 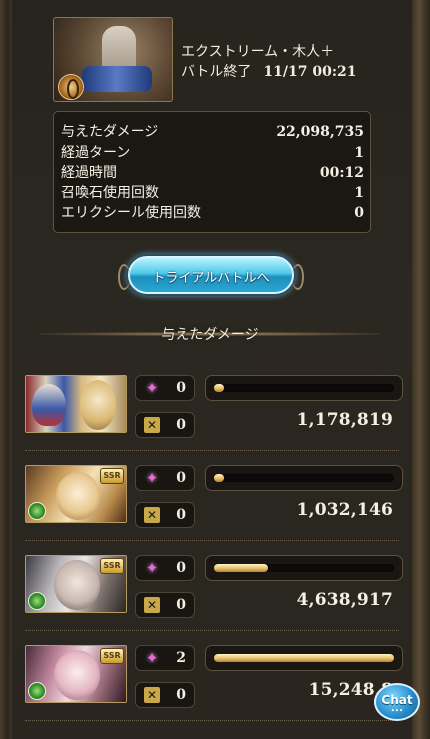 I want to click on stat-label: エリクシール使用回数, so click(x=131, y=213).